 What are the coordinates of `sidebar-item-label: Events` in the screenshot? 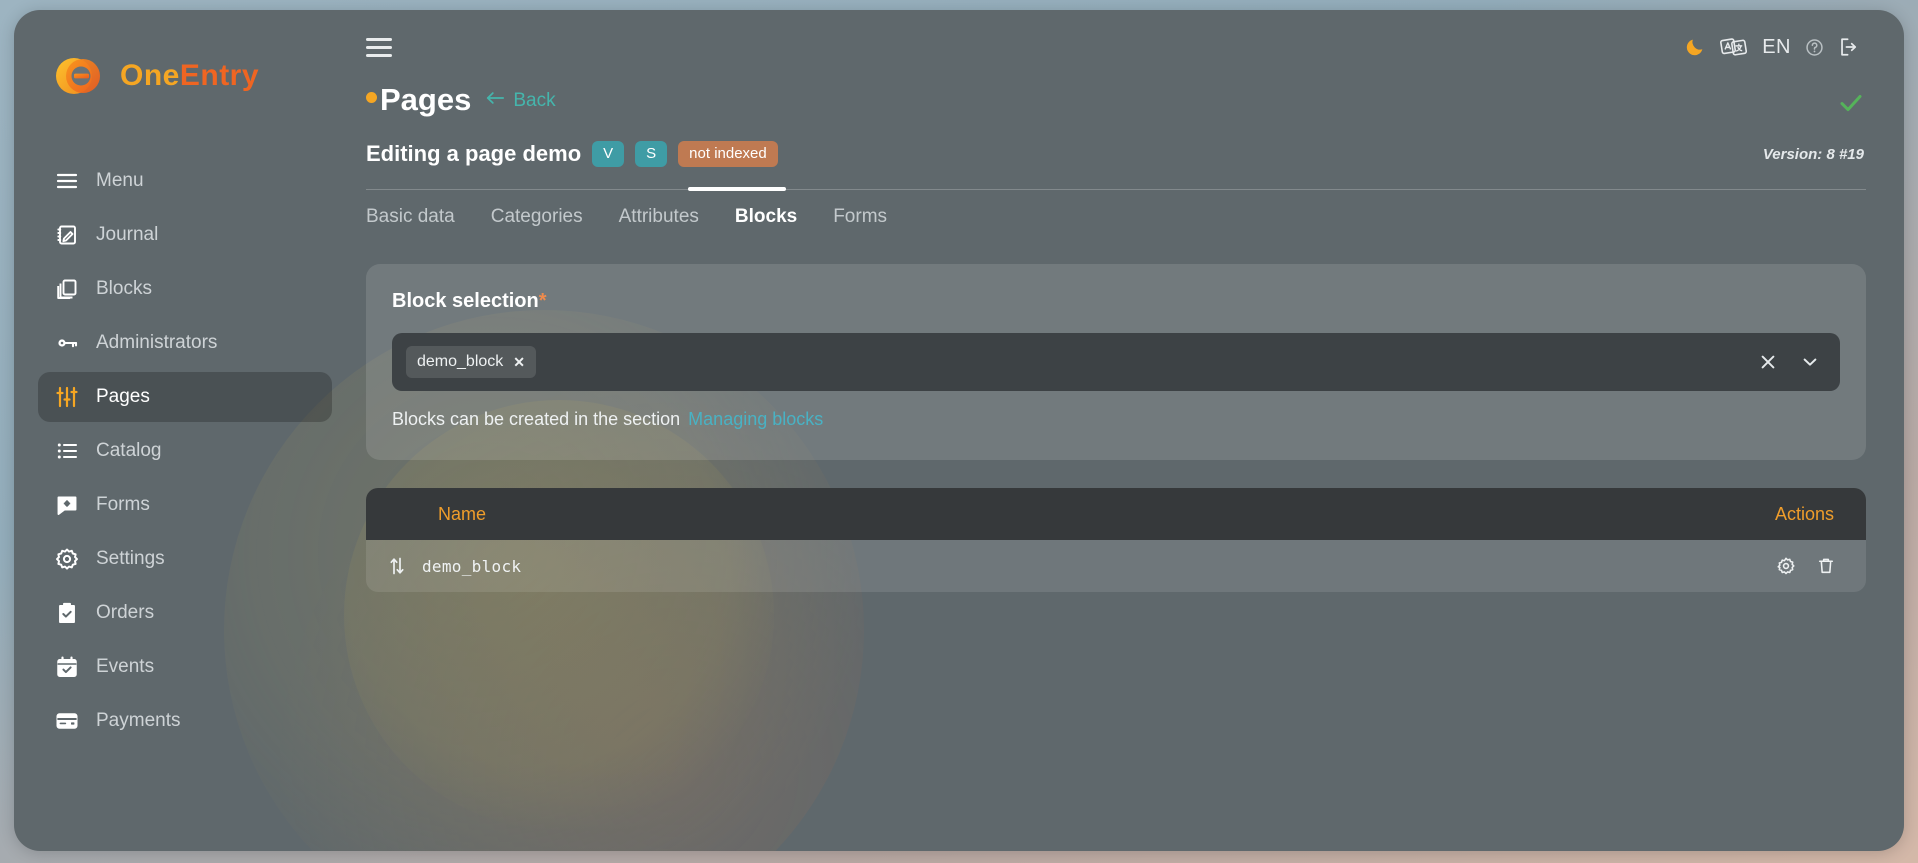 It's located at (125, 666).